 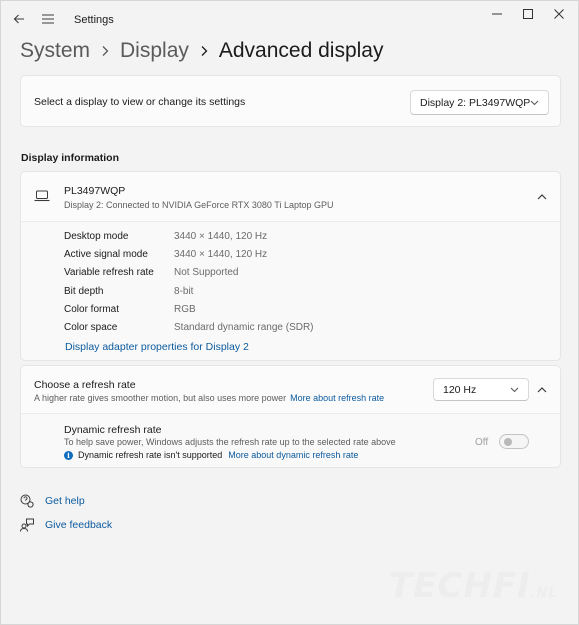 I want to click on toggle-knob, so click(x=508, y=442).